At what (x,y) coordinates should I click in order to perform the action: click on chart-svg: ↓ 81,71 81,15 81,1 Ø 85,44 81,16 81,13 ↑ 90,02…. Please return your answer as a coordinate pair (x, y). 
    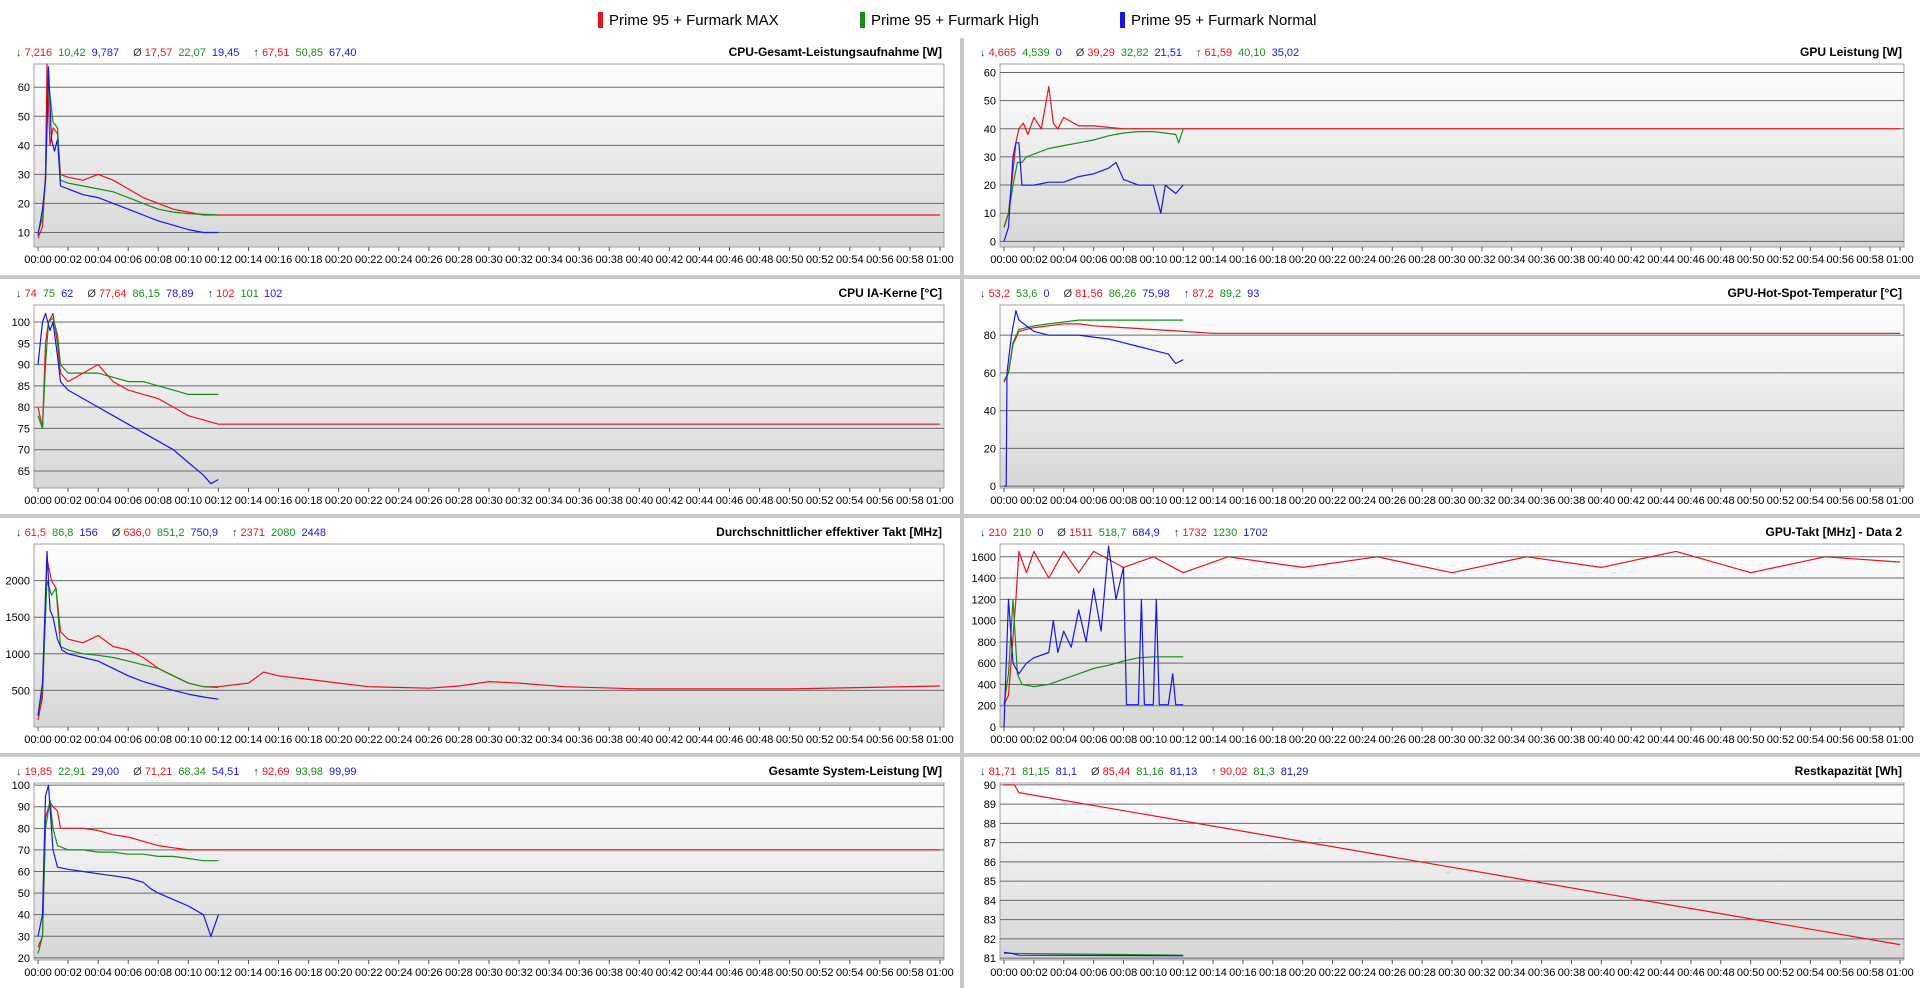
    Looking at the image, I should click on (1447, 871).